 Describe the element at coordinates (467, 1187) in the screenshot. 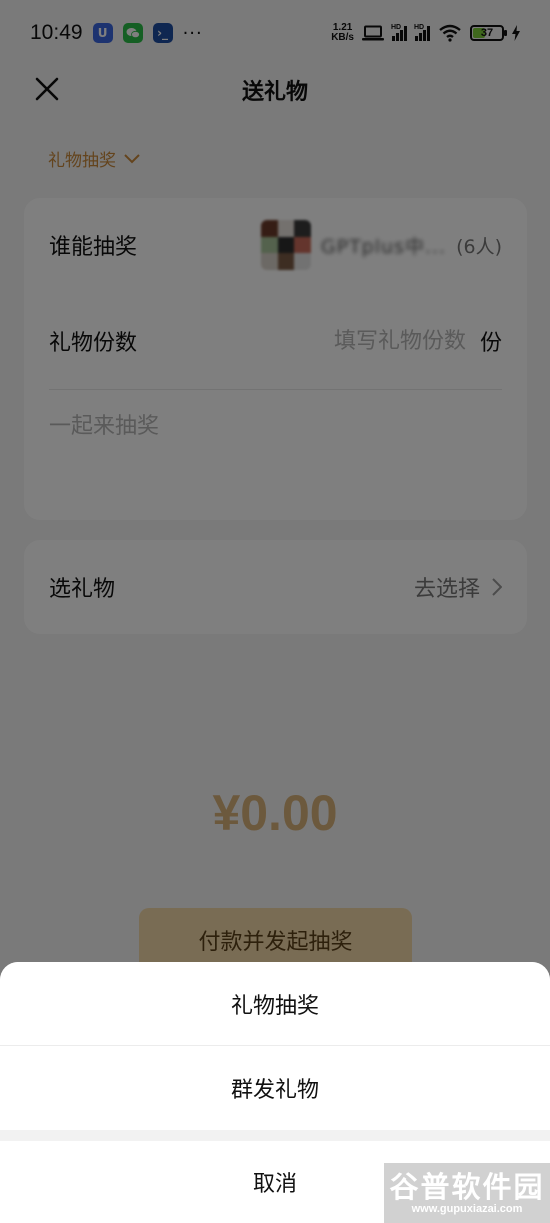

I see `watermark-title: 谷普软件园` at that location.